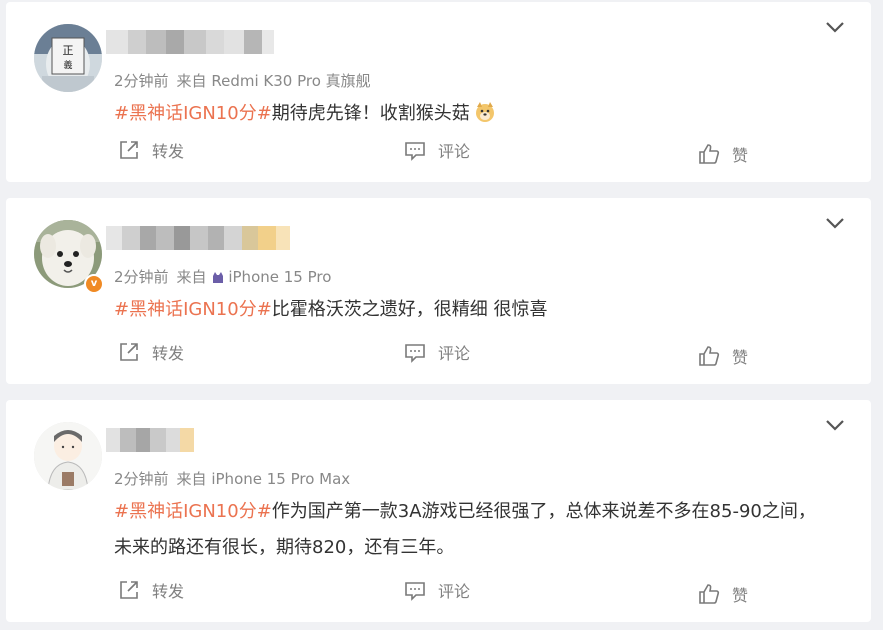 This screenshot has height=630, width=883. I want to click on post-content: #黑神话IGN10分#期待虎先锋！收割猴头菇, so click(474, 114).